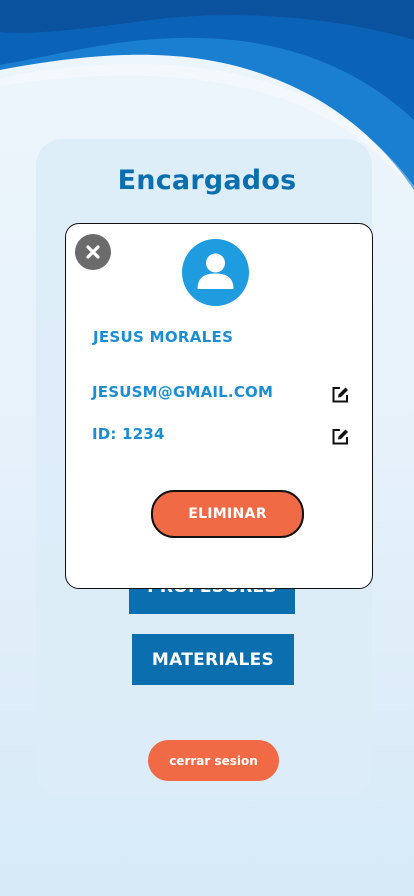  I want to click on page-title: Encargados, so click(207, 180).